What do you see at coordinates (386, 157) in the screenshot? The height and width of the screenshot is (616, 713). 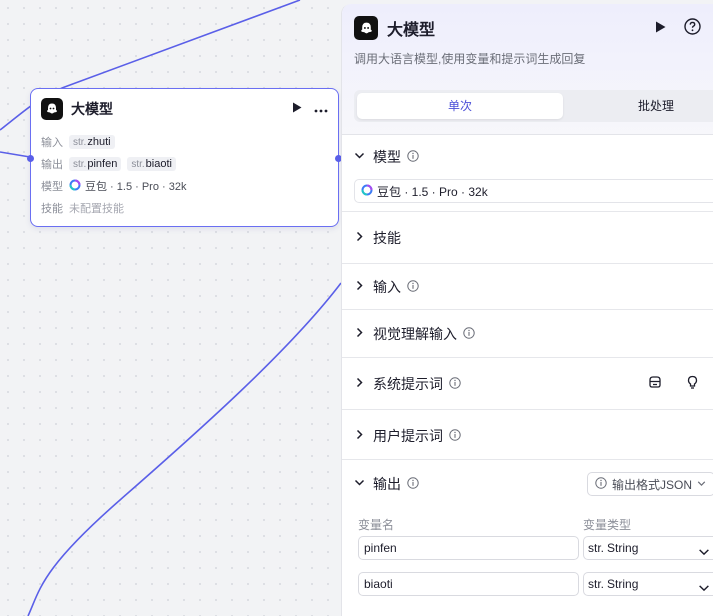 I see `section-model-header: 模型` at bounding box center [386, 157].